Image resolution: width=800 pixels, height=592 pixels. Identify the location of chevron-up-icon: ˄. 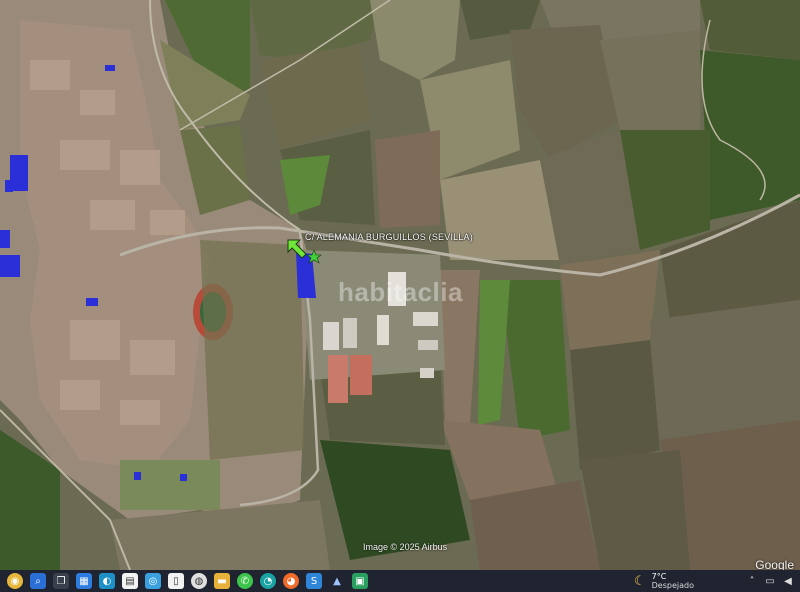
(752, 581).